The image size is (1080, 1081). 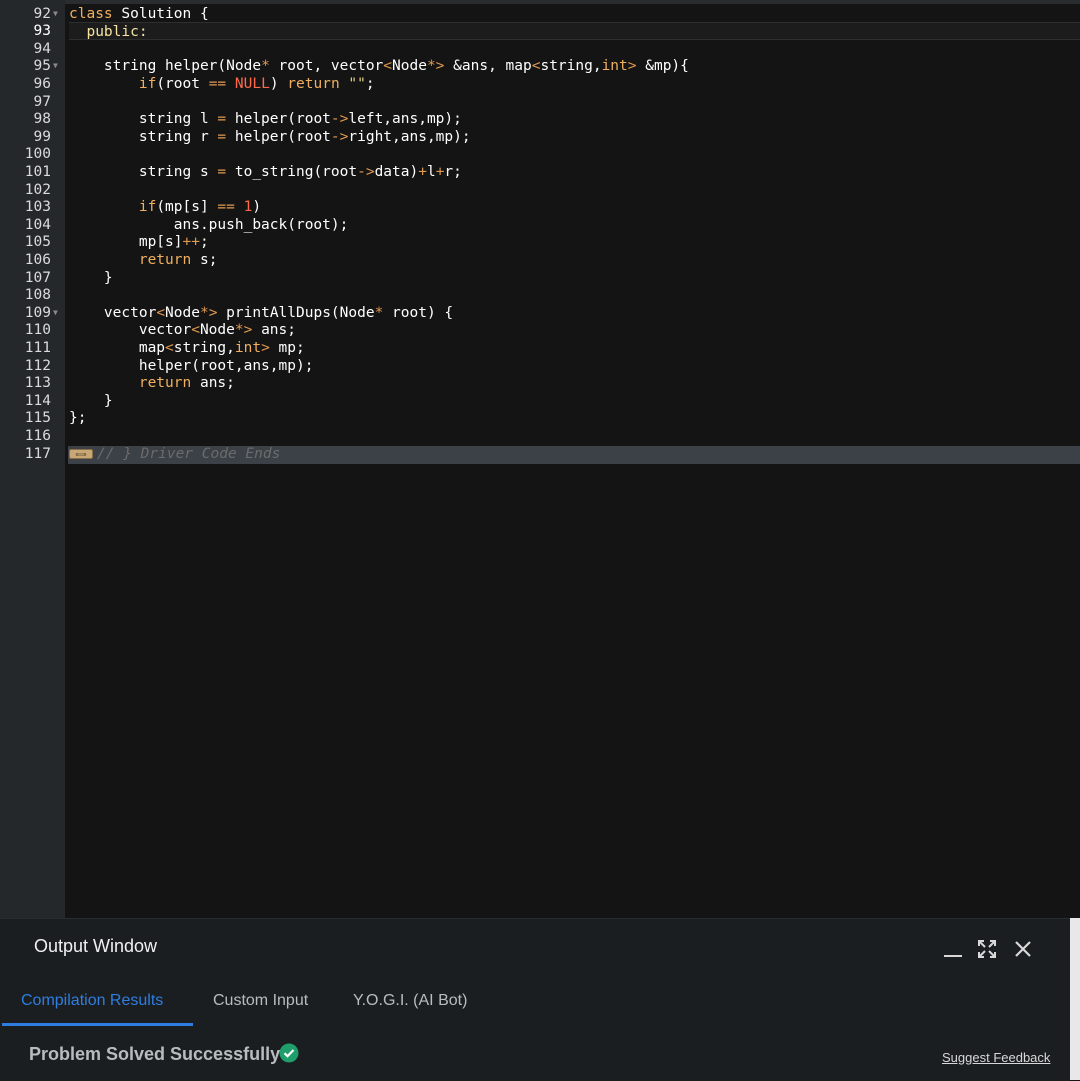 I want to click on line-number: 101, so click(x=37, y=171).